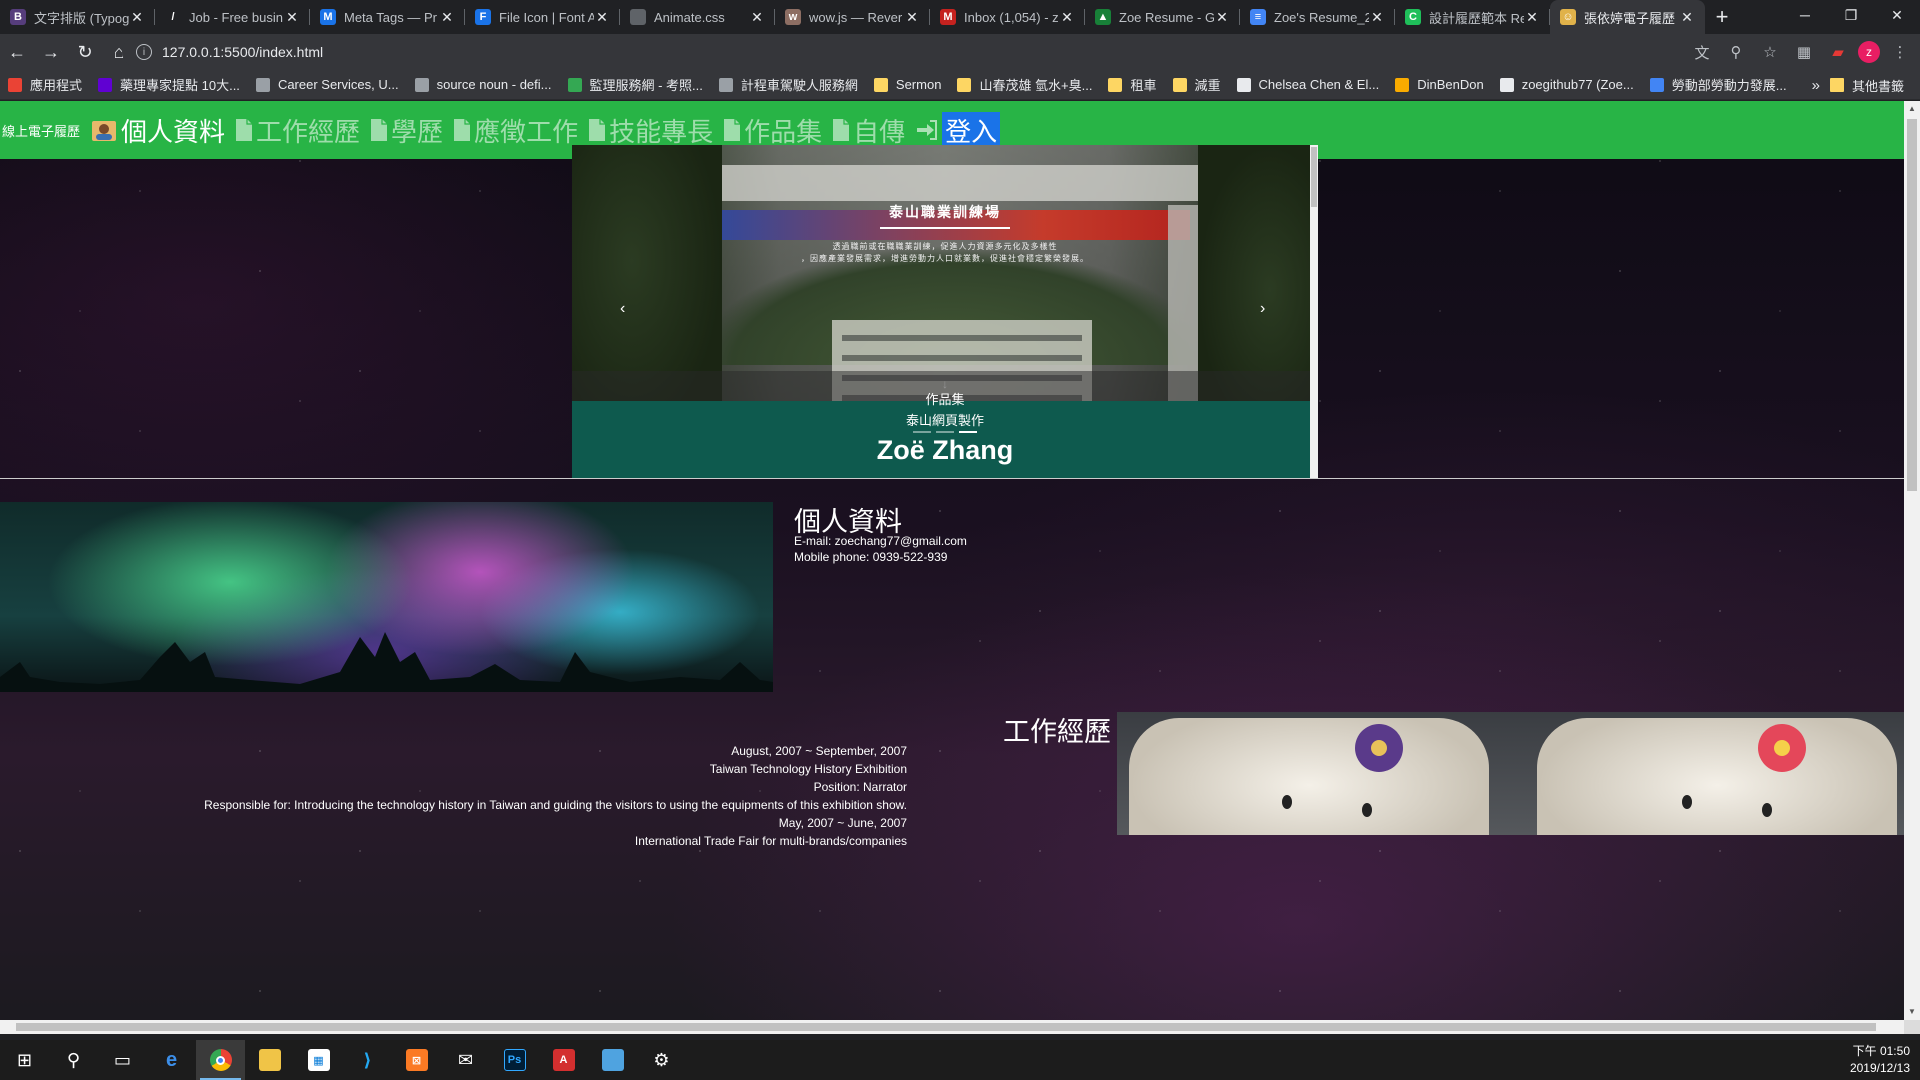  Describe the element at coordinates (612, 1060) in the screenshot. I see `remote-desktop-icon` at that location.